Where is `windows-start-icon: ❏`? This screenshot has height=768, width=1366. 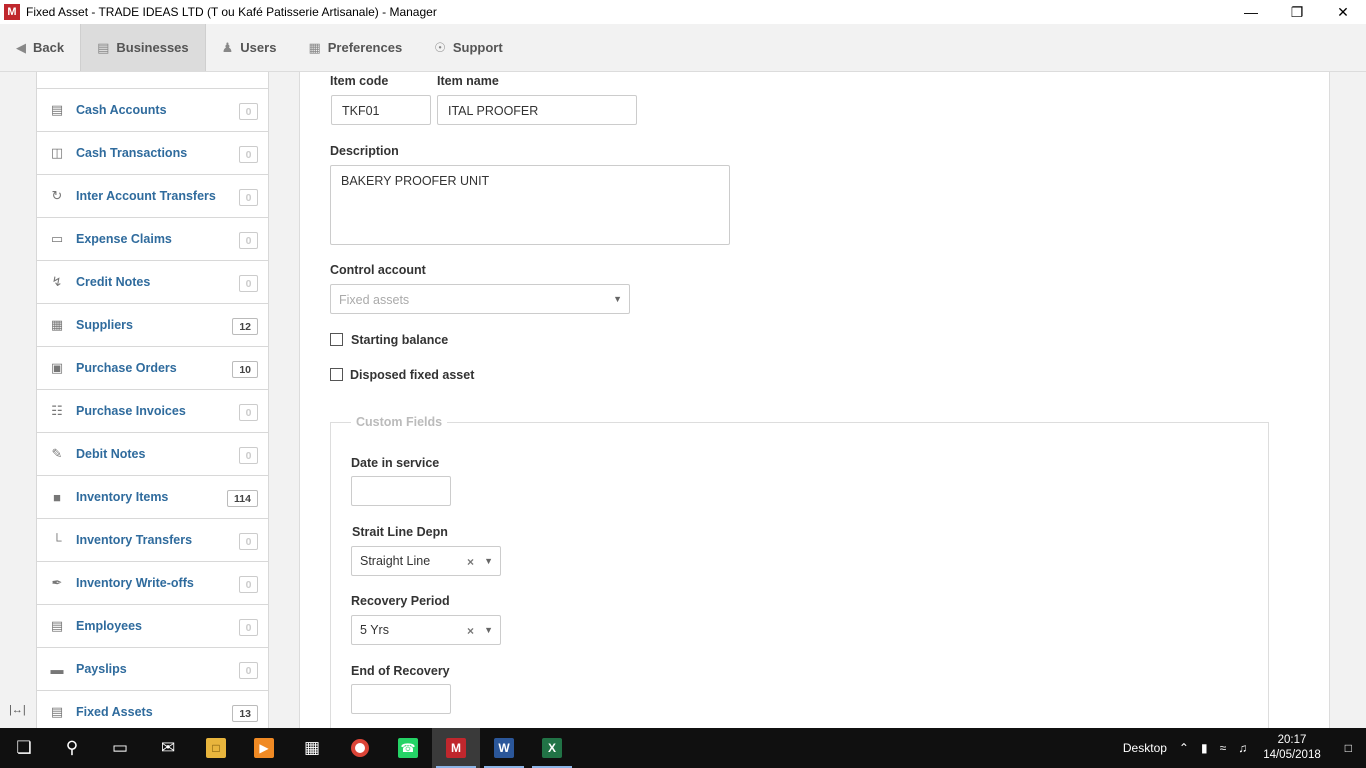 windows-start-icon: ❏ is located at coordinates (24, 748).